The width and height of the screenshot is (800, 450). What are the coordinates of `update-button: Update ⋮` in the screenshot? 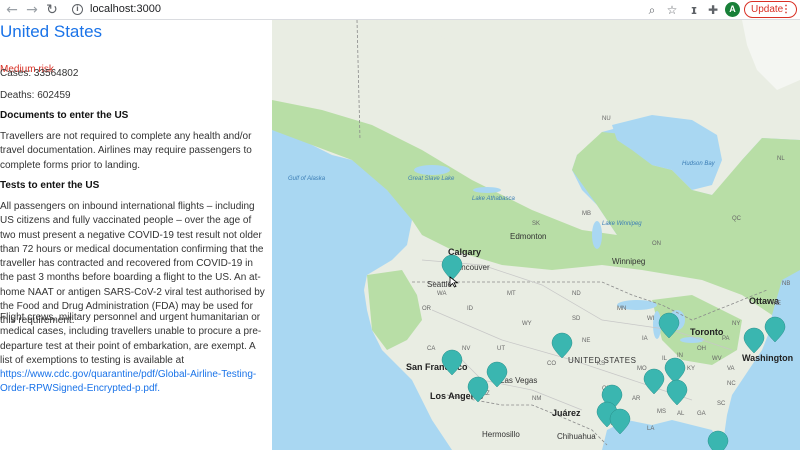 It's located at (770, 9).